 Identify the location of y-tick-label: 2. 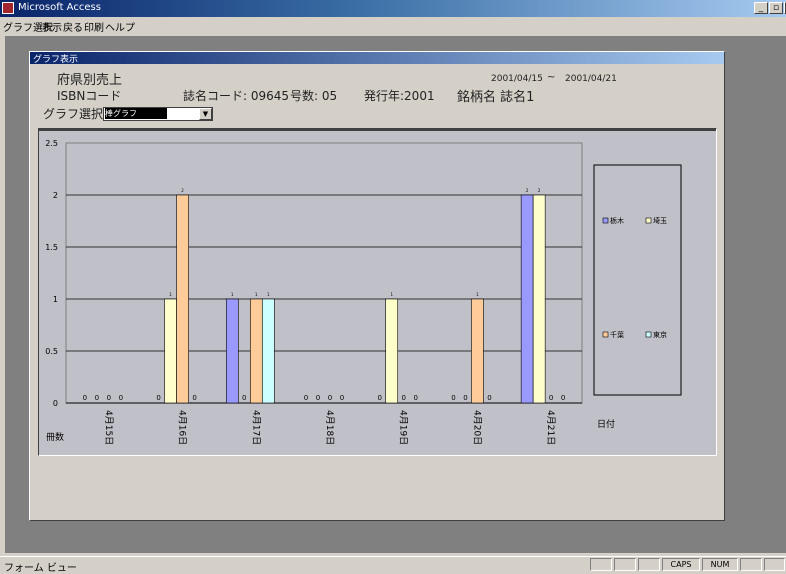
(55, 195).